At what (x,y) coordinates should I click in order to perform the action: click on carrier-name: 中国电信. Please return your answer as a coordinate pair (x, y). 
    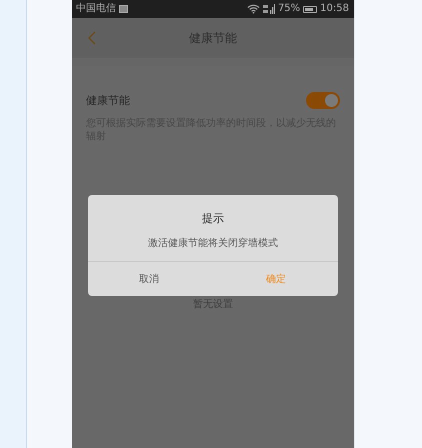
    Looking at the image, I should click on (96, 9).